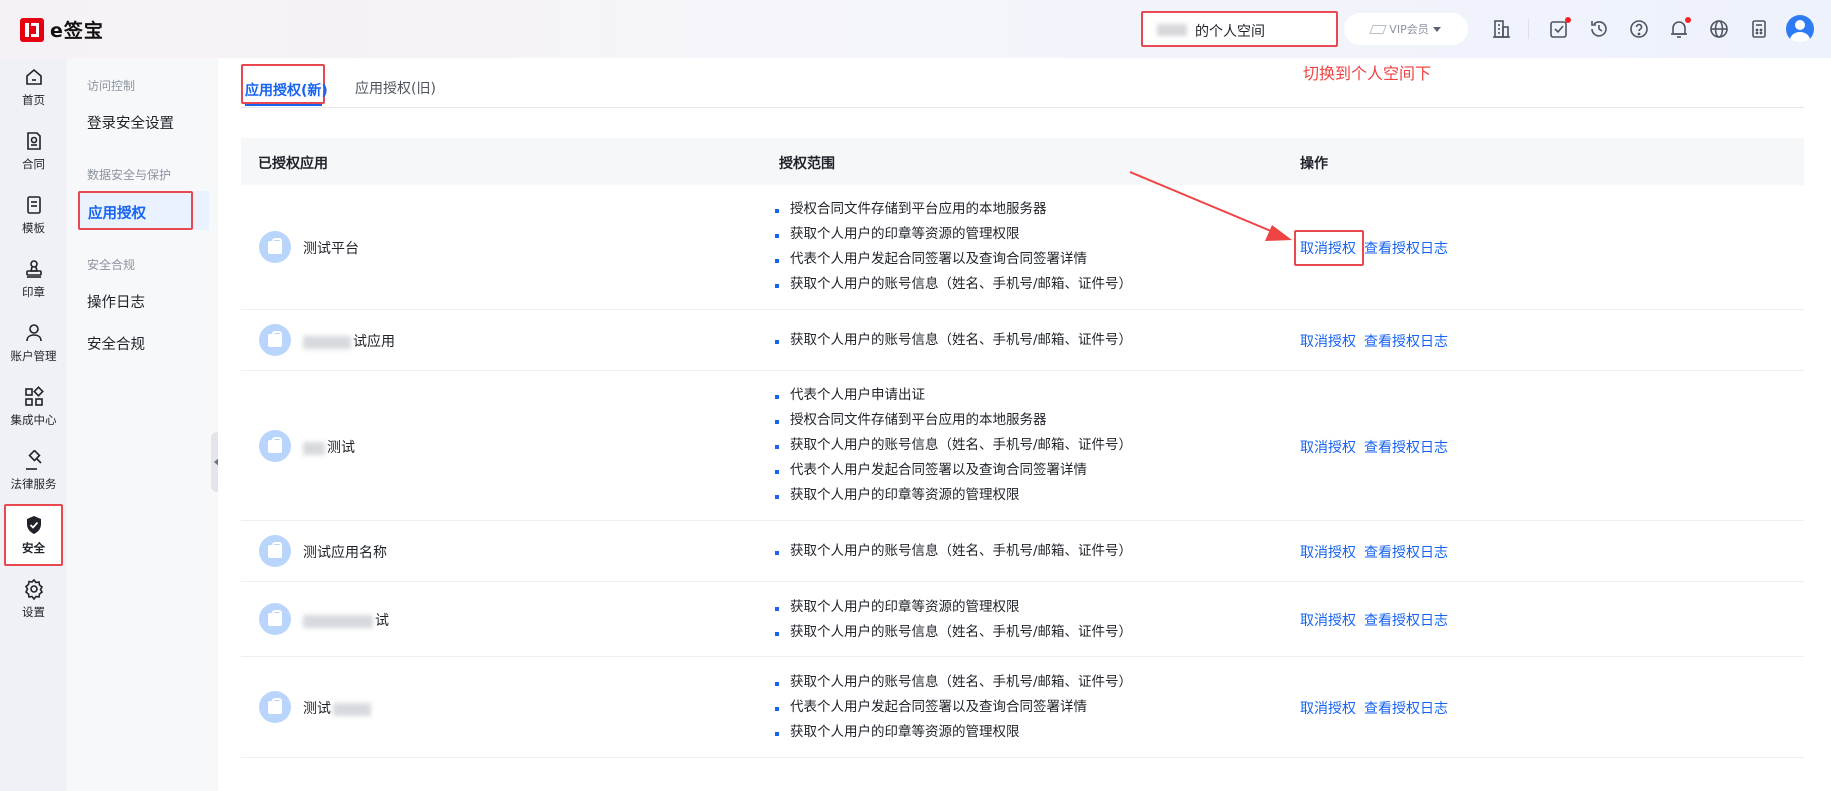  What do you see at coordinates (1639, 29) in the screenshot?
I see `help-icon` at bounding box center [1639, 29].